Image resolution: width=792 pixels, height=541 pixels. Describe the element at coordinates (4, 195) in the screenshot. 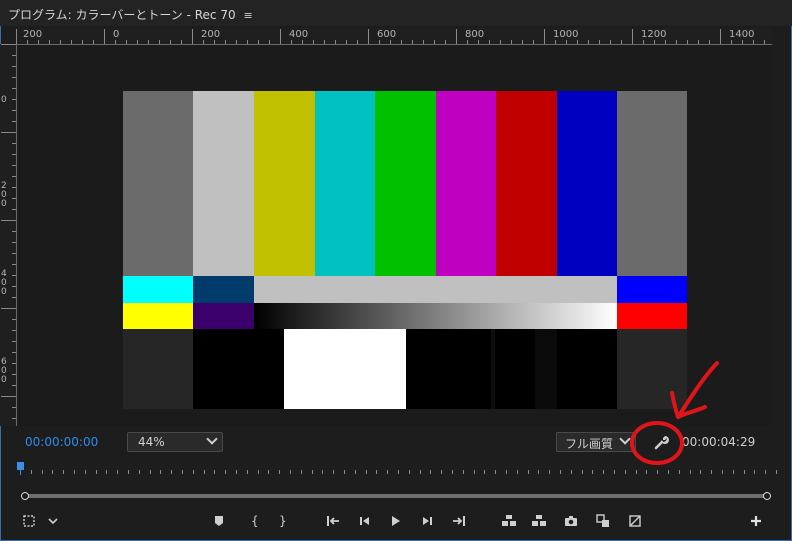

I see `ruler-label: 2 0 0` at that location.